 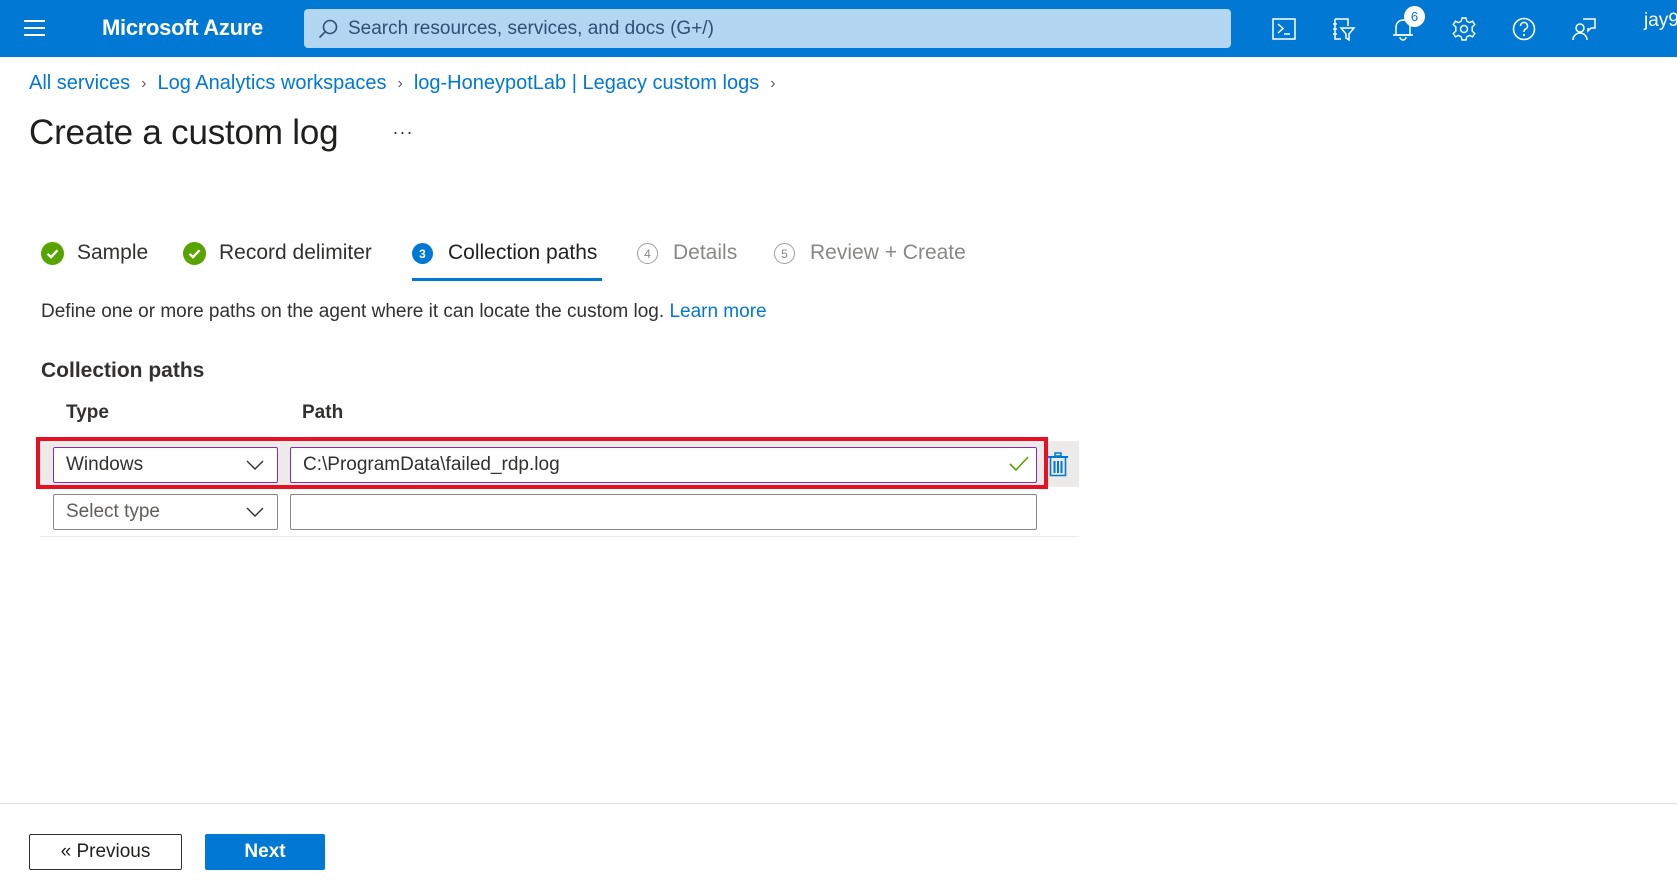 I want to click on path-input-empty, so click(x=663, y=512).